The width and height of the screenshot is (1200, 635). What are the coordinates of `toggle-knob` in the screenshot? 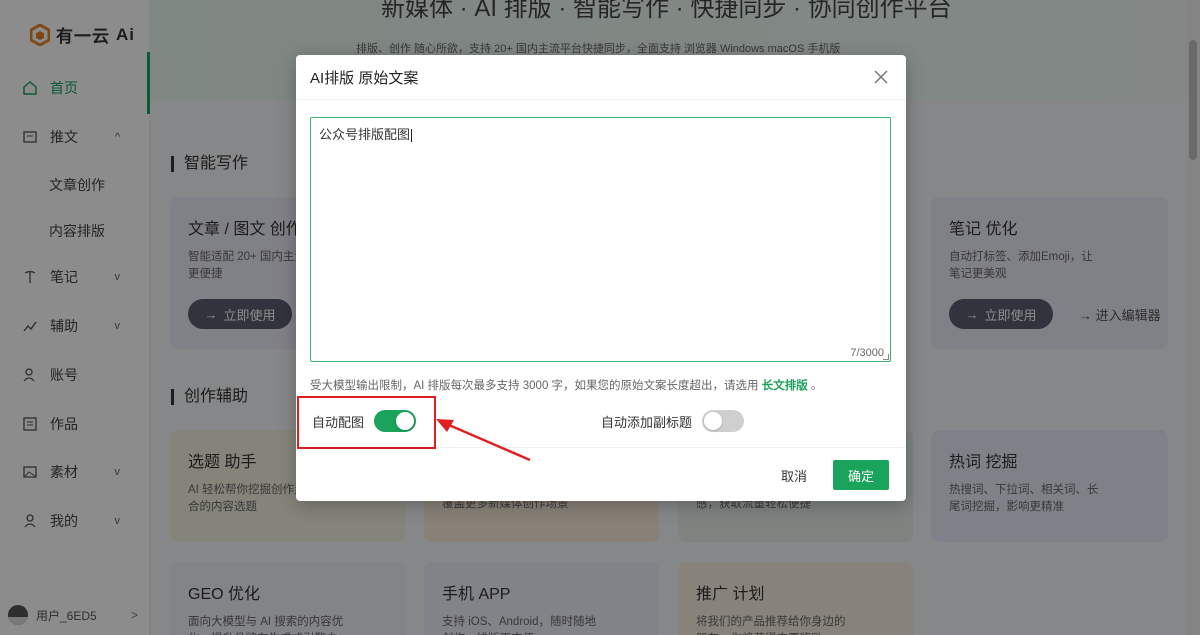 It's located at (713, 421).